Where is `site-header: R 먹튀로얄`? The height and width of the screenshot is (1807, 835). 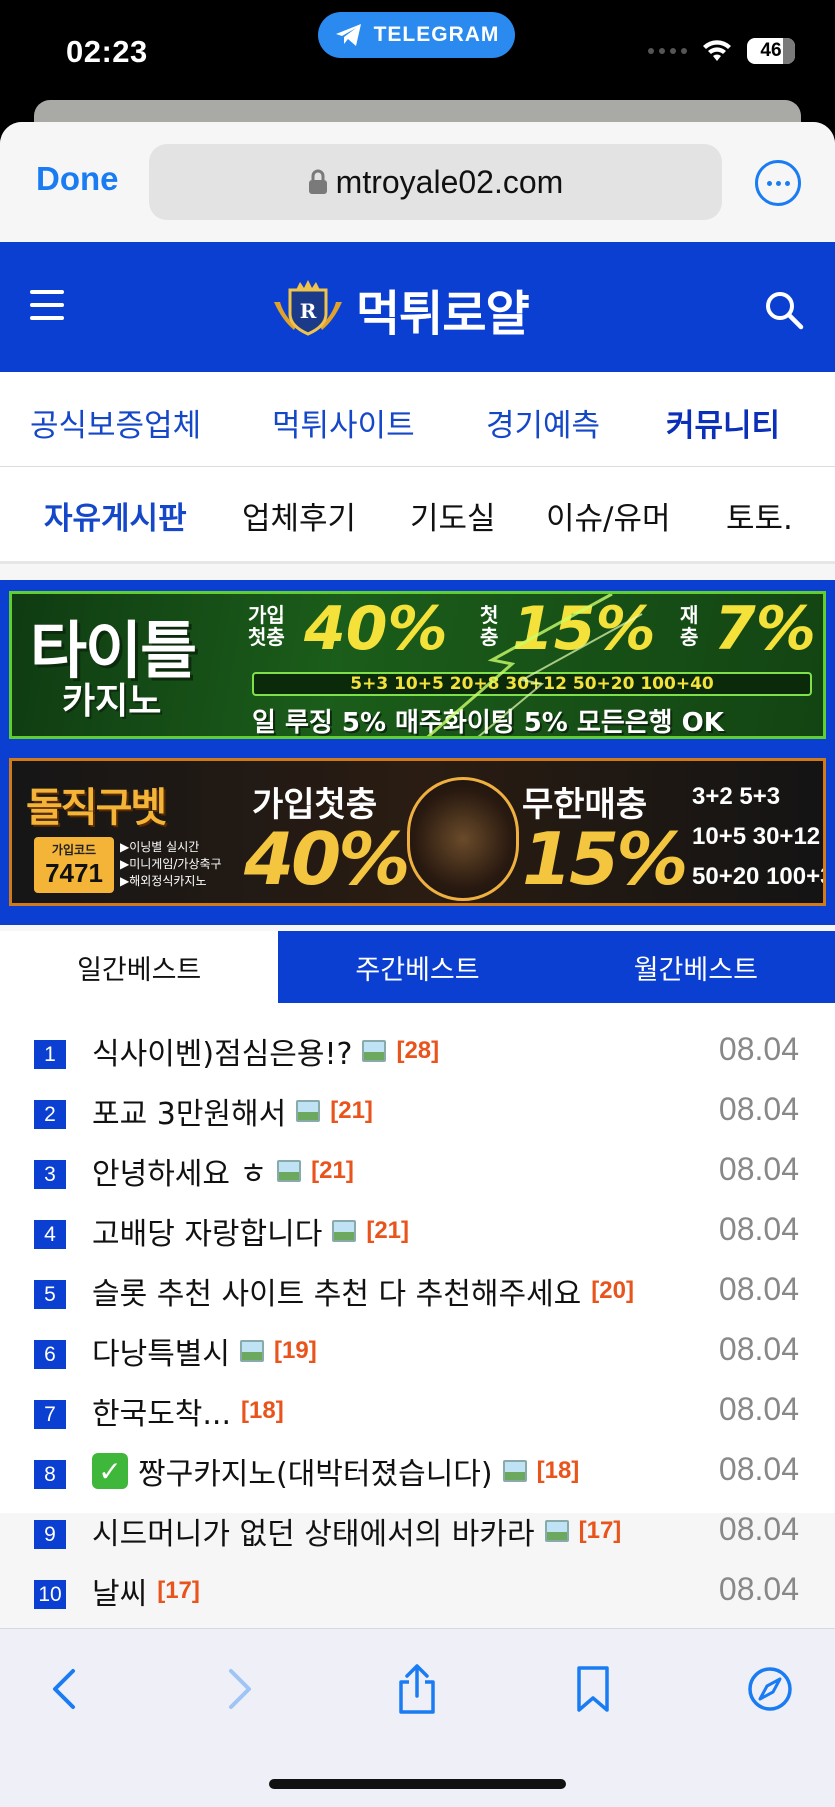 site-header: R 먹튀로얄 is located at coordinates (417, 307).